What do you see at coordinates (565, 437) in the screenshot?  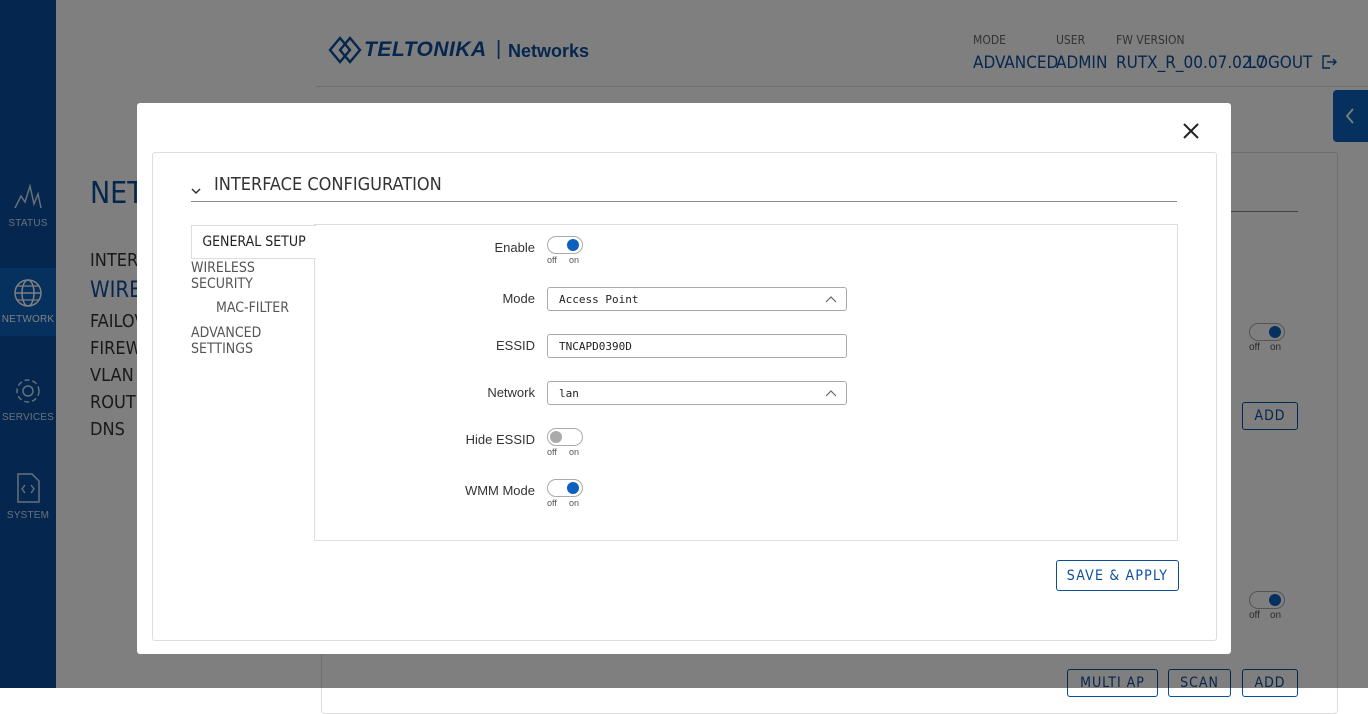 I see `hide-essid-toggle` at bounding box center [565, 437].